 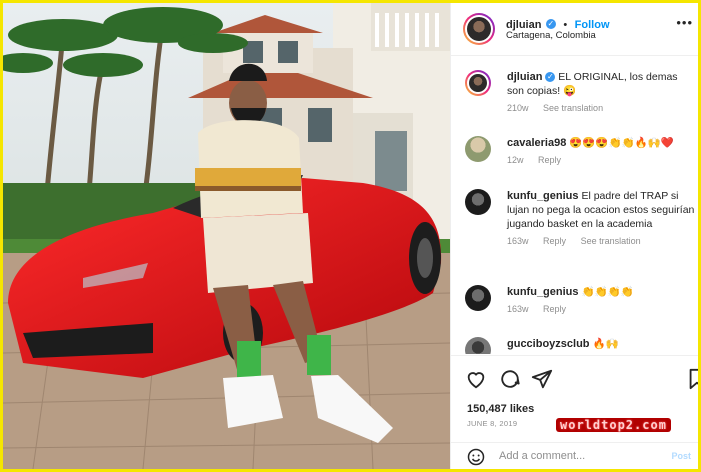 What do you see at coordinates (476, 379) in the screenshot?
I see `heart-icon` at bounding box center [476, 379].